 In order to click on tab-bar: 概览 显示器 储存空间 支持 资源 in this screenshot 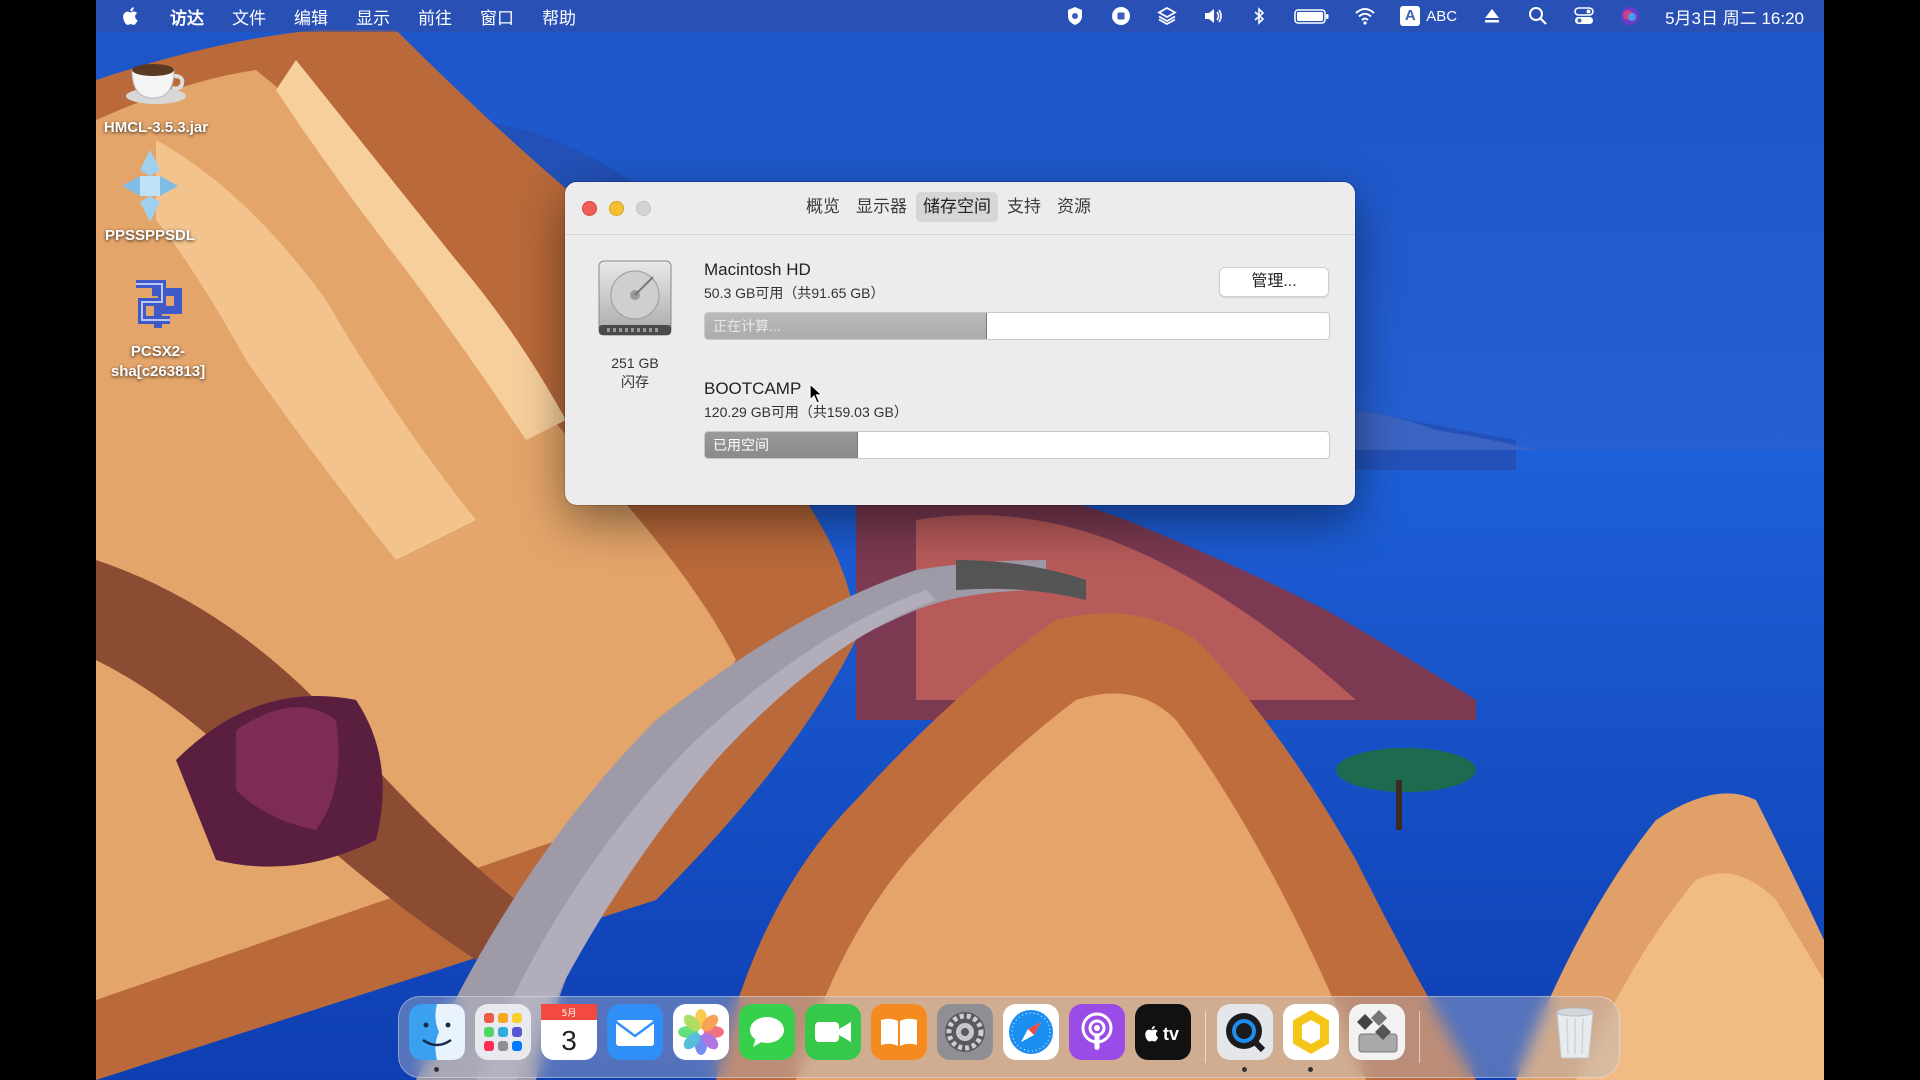, I will do `click(949, 207)`.